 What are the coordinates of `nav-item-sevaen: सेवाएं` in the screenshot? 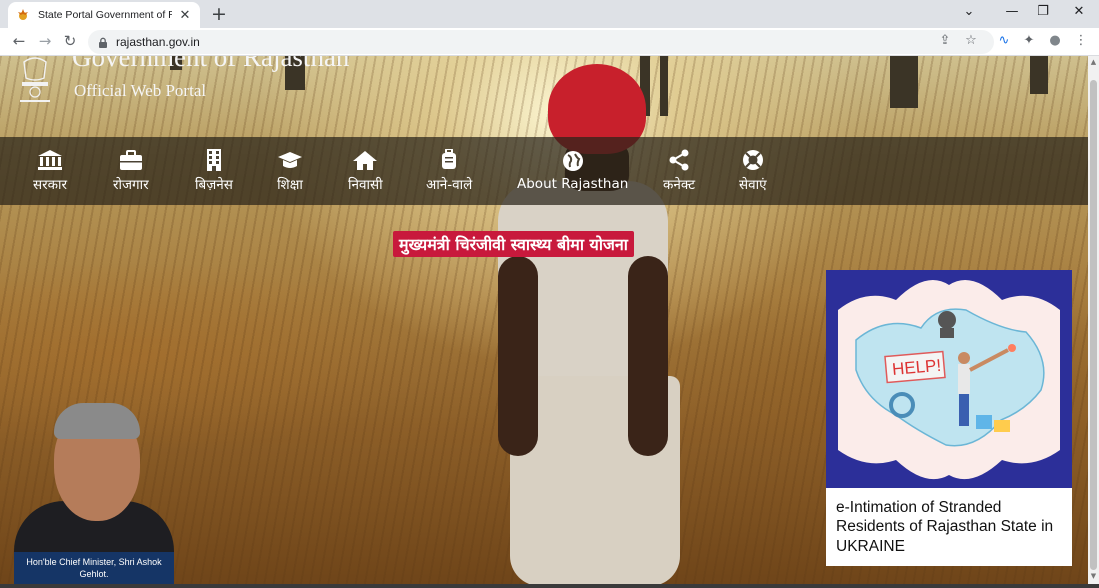 It's located at (753, 171).